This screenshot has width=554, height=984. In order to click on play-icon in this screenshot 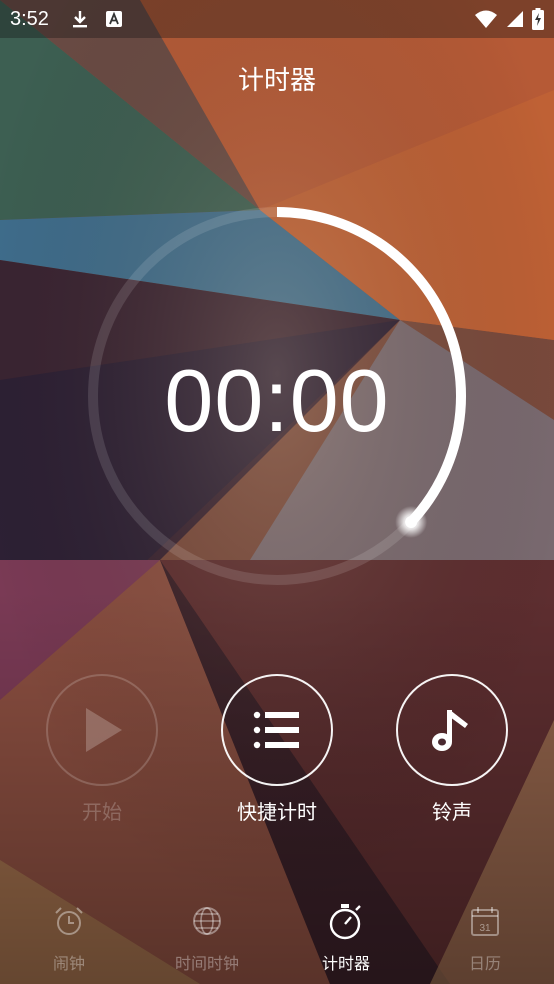, I will do `click(104, 730)`.